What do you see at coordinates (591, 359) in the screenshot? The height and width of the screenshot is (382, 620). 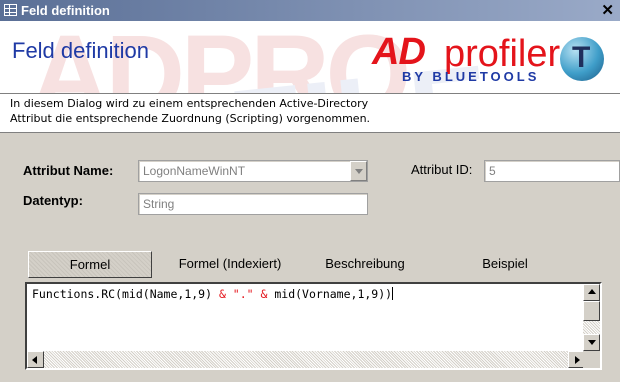 I see `scrollbar-corner` at bounding box center [591, 359].